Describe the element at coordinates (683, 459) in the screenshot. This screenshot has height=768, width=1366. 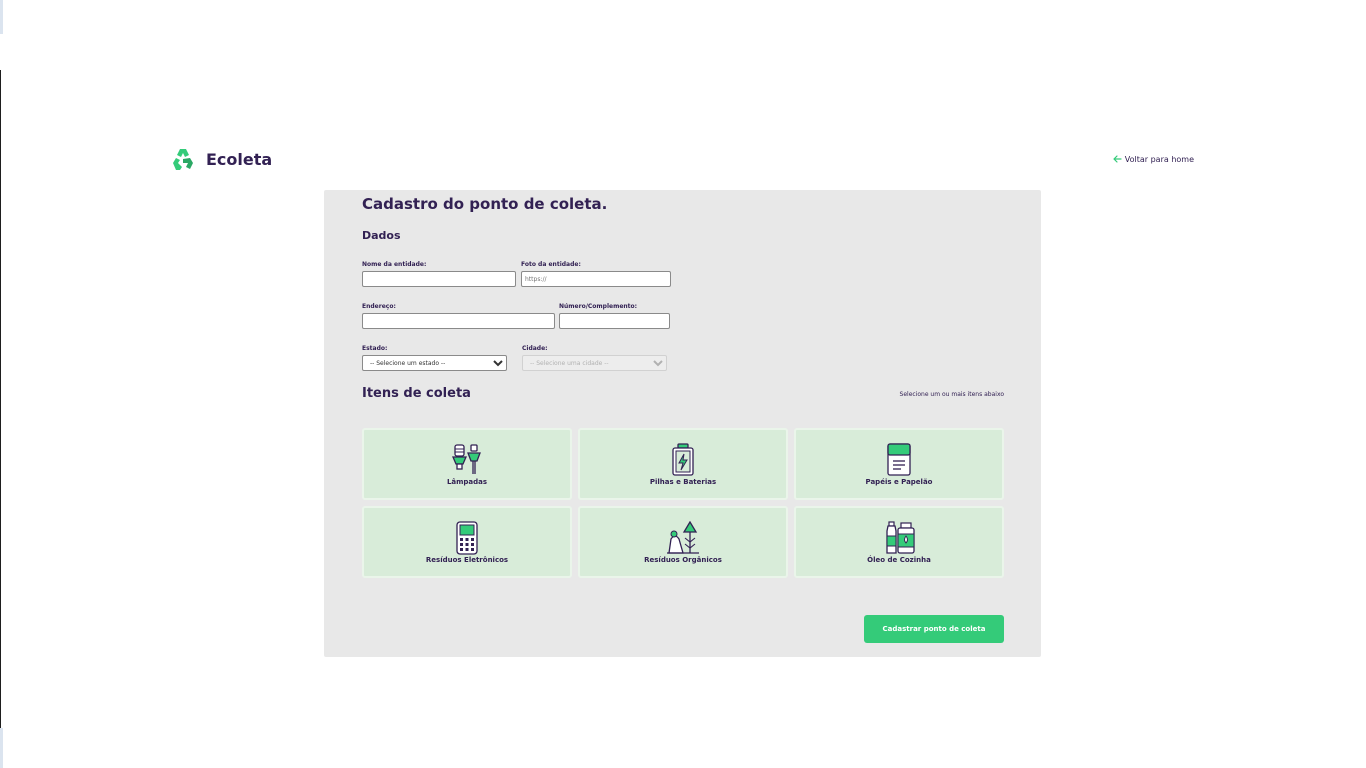
I see `battery-icon` at that location.